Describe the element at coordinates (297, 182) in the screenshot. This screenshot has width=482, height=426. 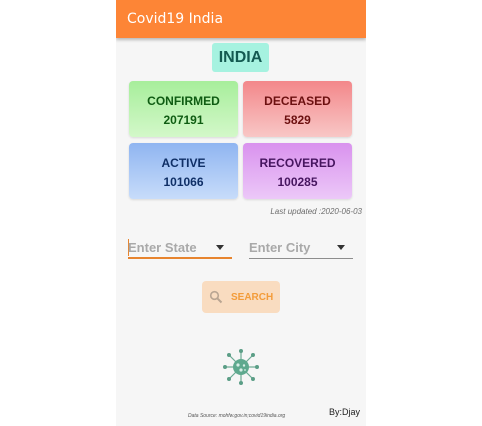
I see `recovered-value: 100285` at that location.